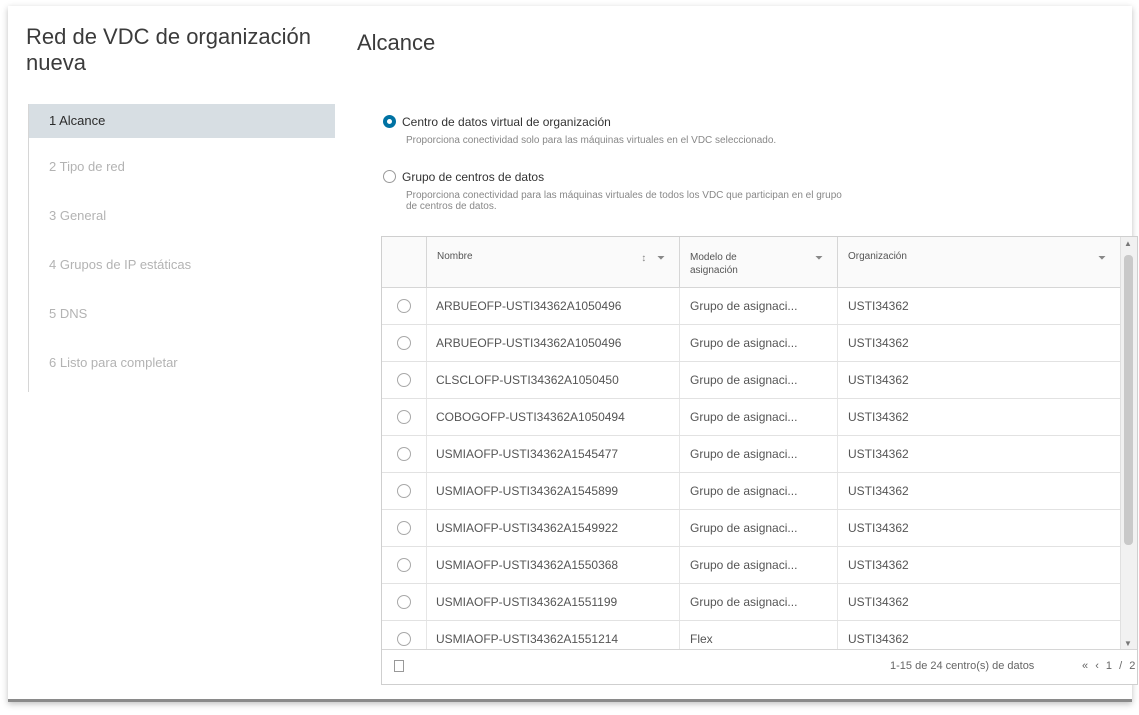  I want to click on step-ready-to-complete: 6 Listo para completar, so click(182, 363).